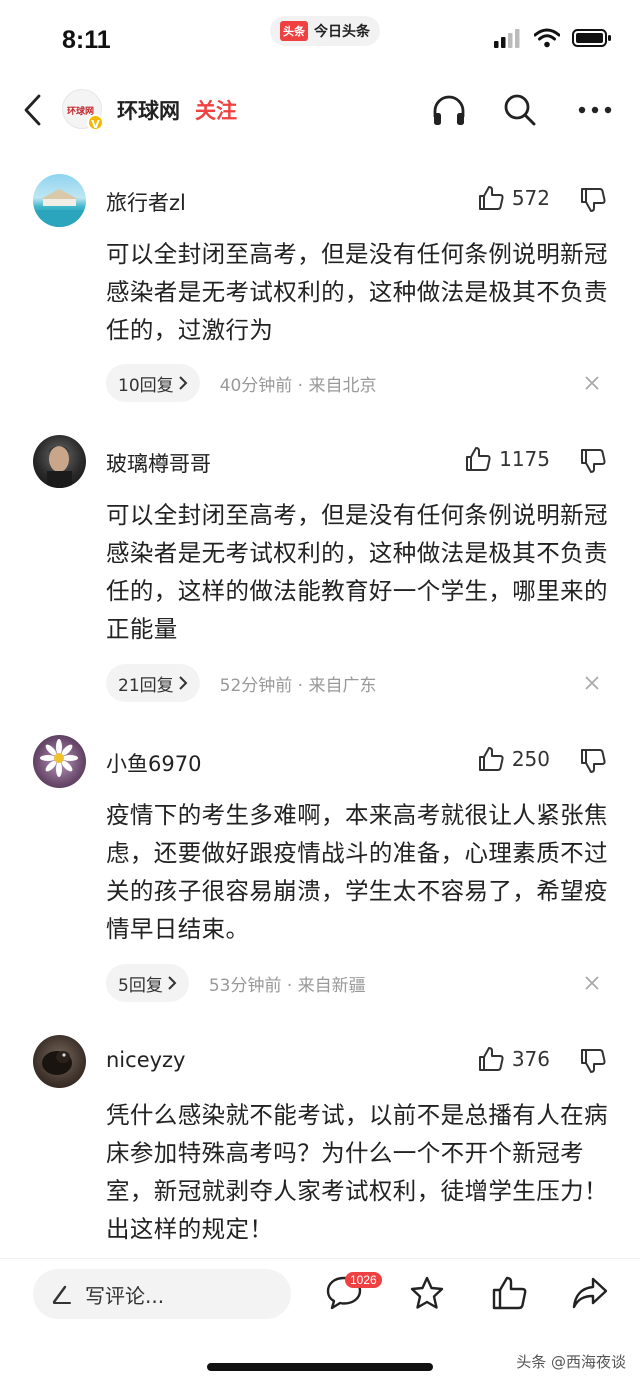 The height and width of the screenshot is (1385, 640). I want to click on replies-button: 10回复, so click(153, 383).